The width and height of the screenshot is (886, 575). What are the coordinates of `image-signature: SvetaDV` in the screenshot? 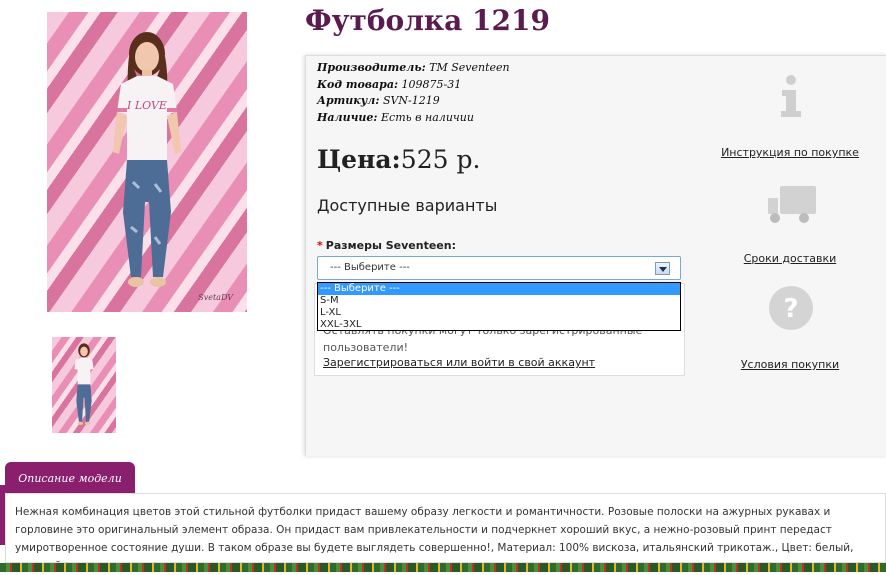 It's located at (216, 297).